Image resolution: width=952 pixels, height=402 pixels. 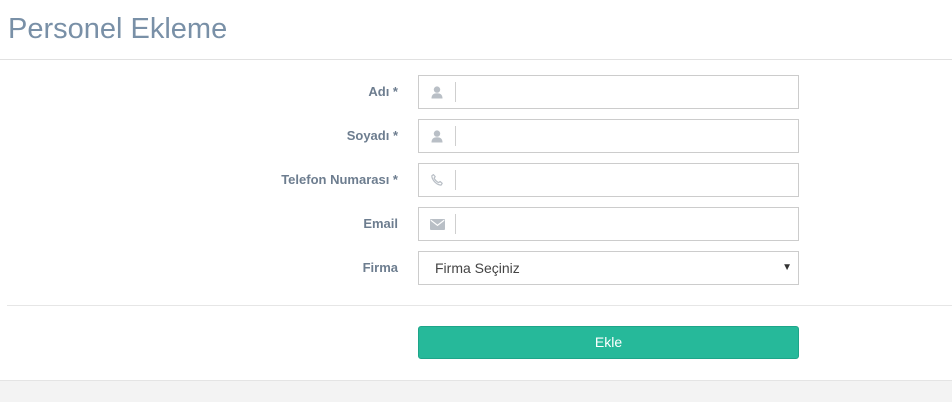 I want to click on first-name-row: Adı *, so click(x=476, y=92).